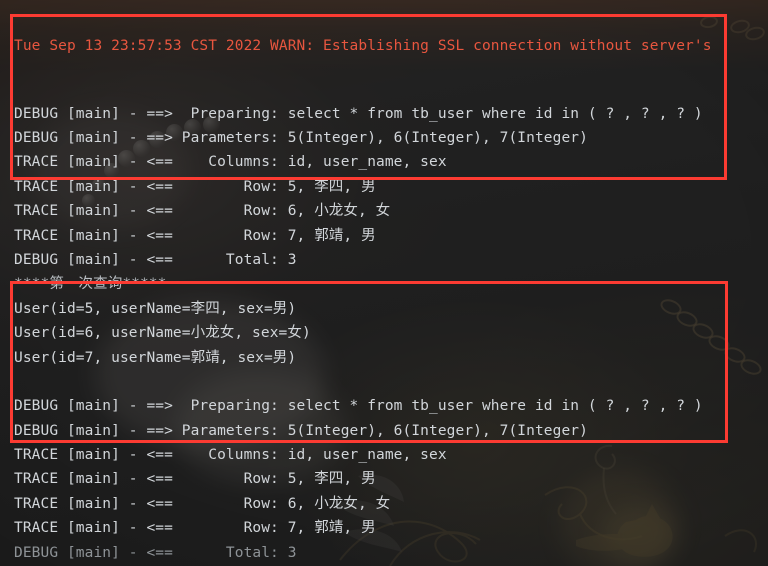 The image size is (768, 566). I want to click on log-line: User(id=5, userName=李四, sex=男), so click(155, 308).